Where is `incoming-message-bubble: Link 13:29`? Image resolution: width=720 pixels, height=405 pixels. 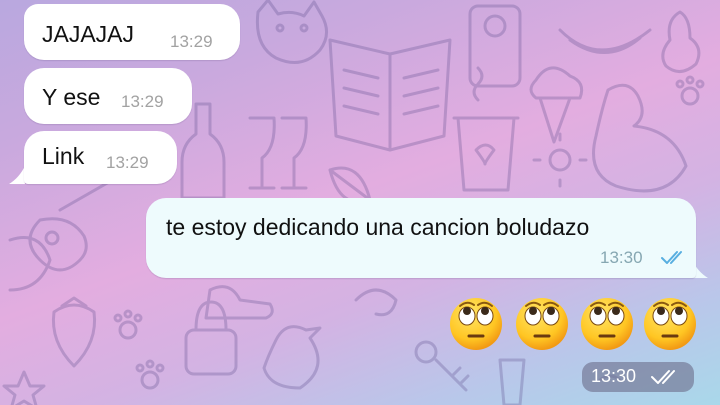
incoming-message-bubble: Link 13:29 is located at coordinates (100, 157).